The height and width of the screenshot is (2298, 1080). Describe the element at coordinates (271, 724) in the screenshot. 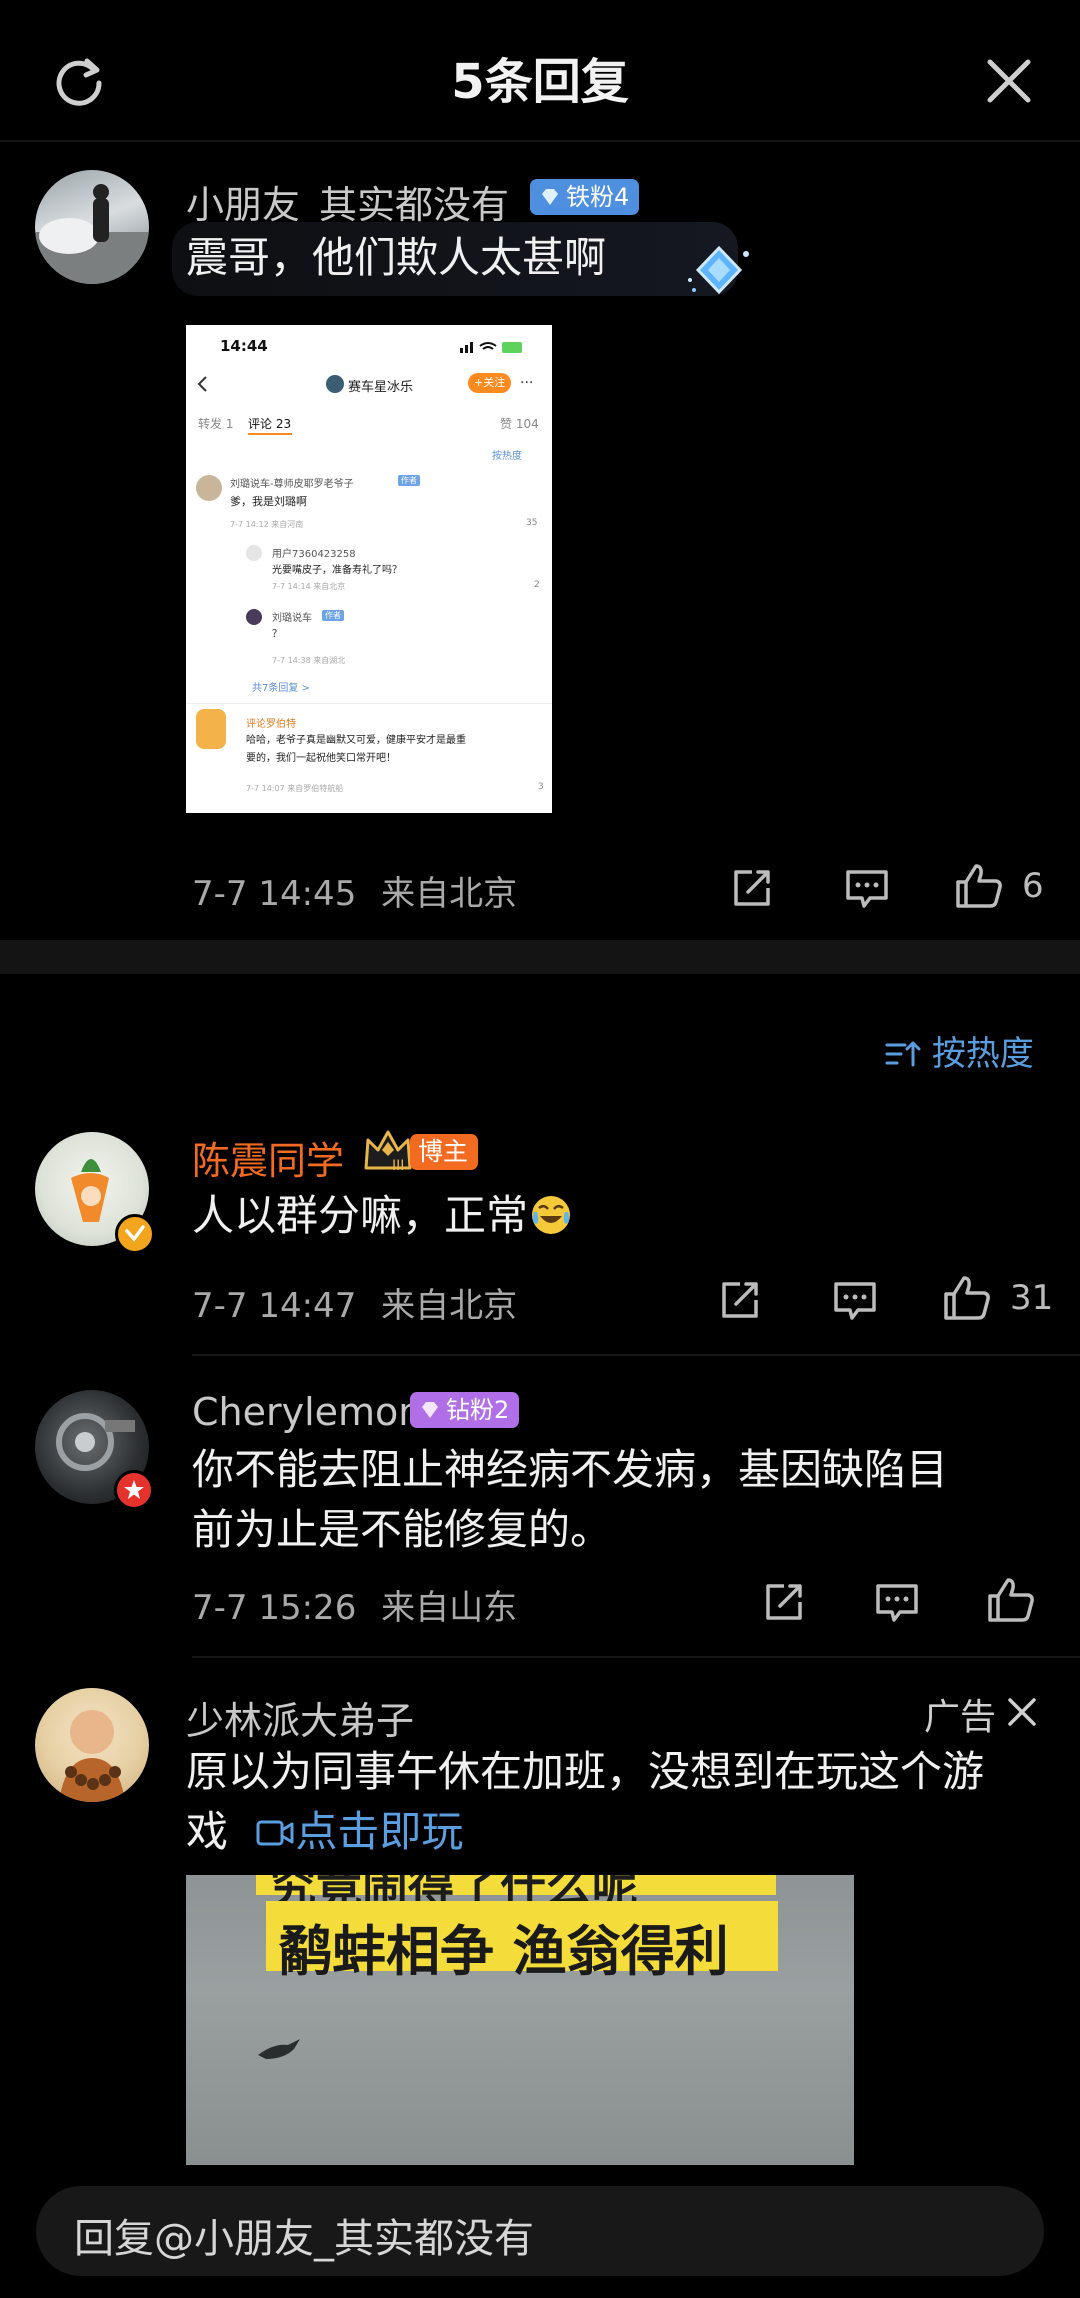

I see `image-c2-name: 评论罗伯特` at that location.